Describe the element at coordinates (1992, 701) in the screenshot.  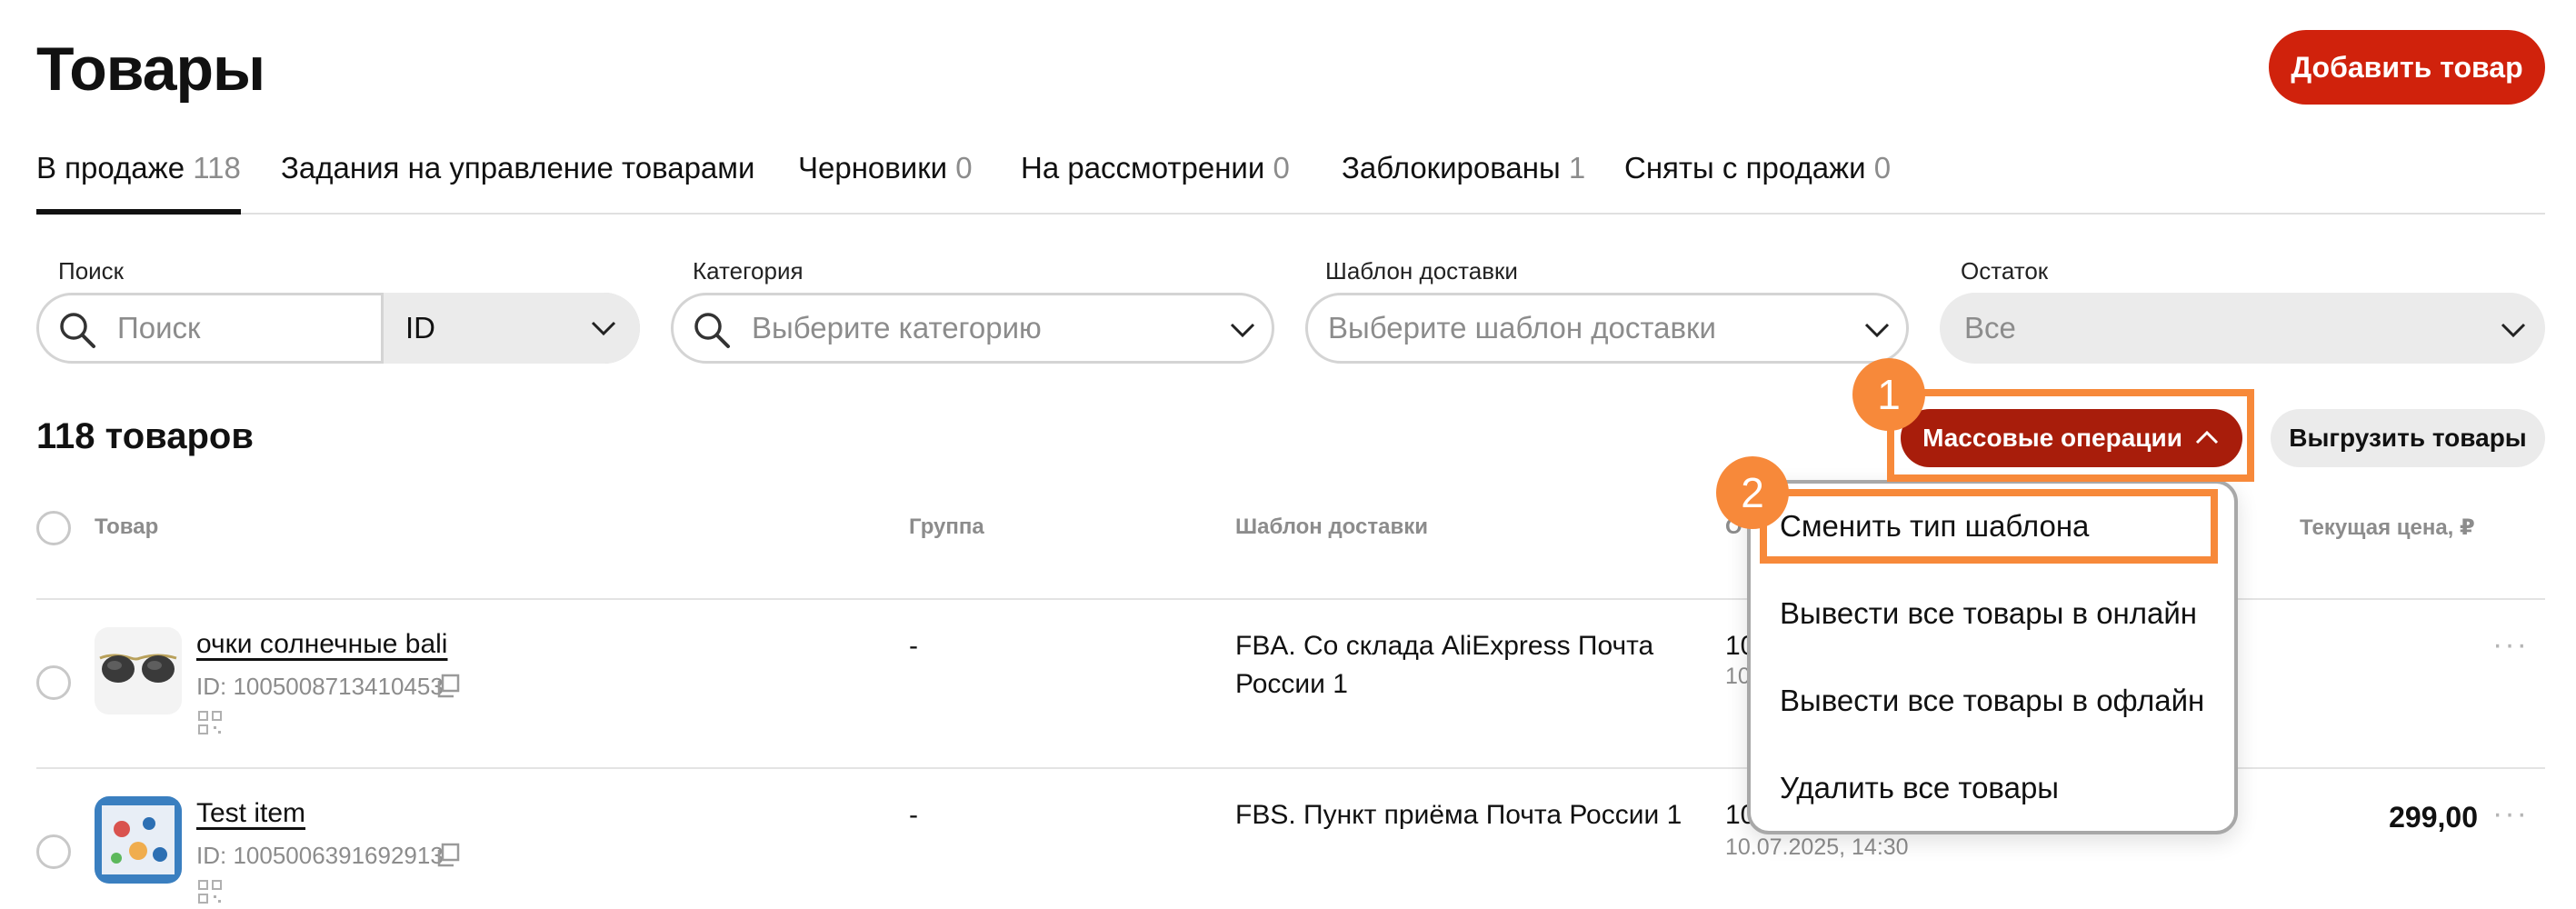
I see `menu-item-set-all-offline: Вывести все товары в офлайн` at that location.